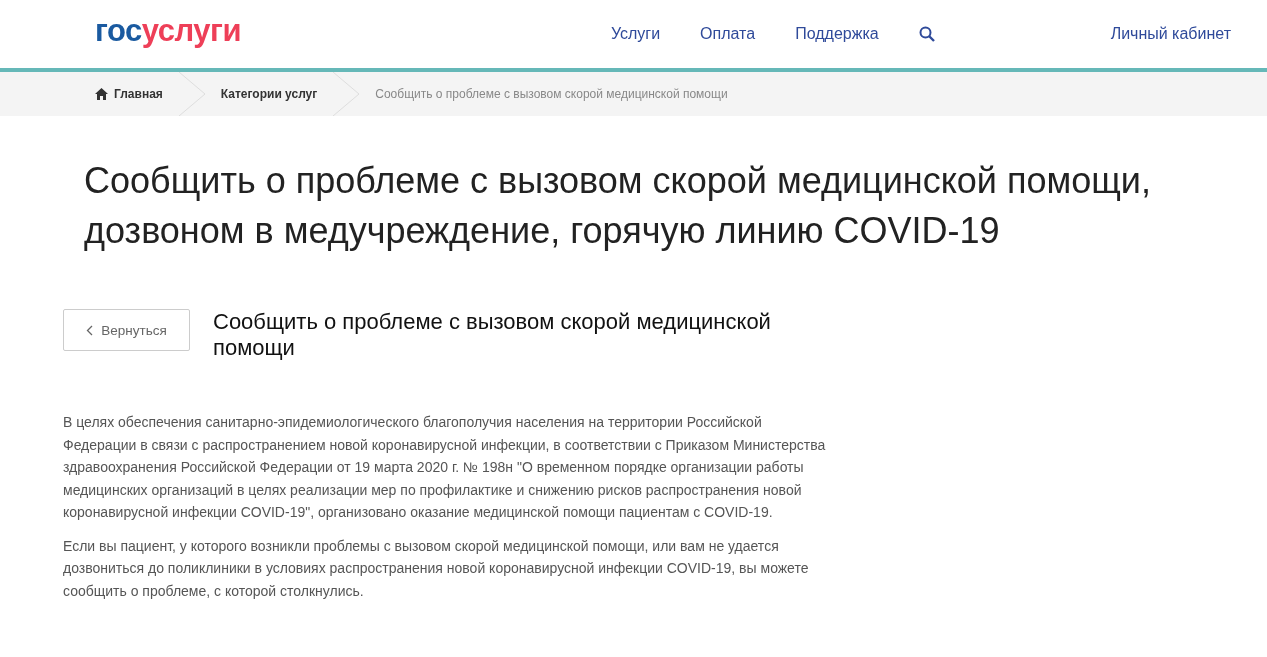 The height and width of the screenshot is (657, 1267). What do you see at coordinates (618, 206) in the screenshot?
I see `page-title: Сообщить о проблеме с вызовом скорой медицинской помощи, дозвоном в медучреждение, горячую линию COVID-19` at bounding box center [618, 206].